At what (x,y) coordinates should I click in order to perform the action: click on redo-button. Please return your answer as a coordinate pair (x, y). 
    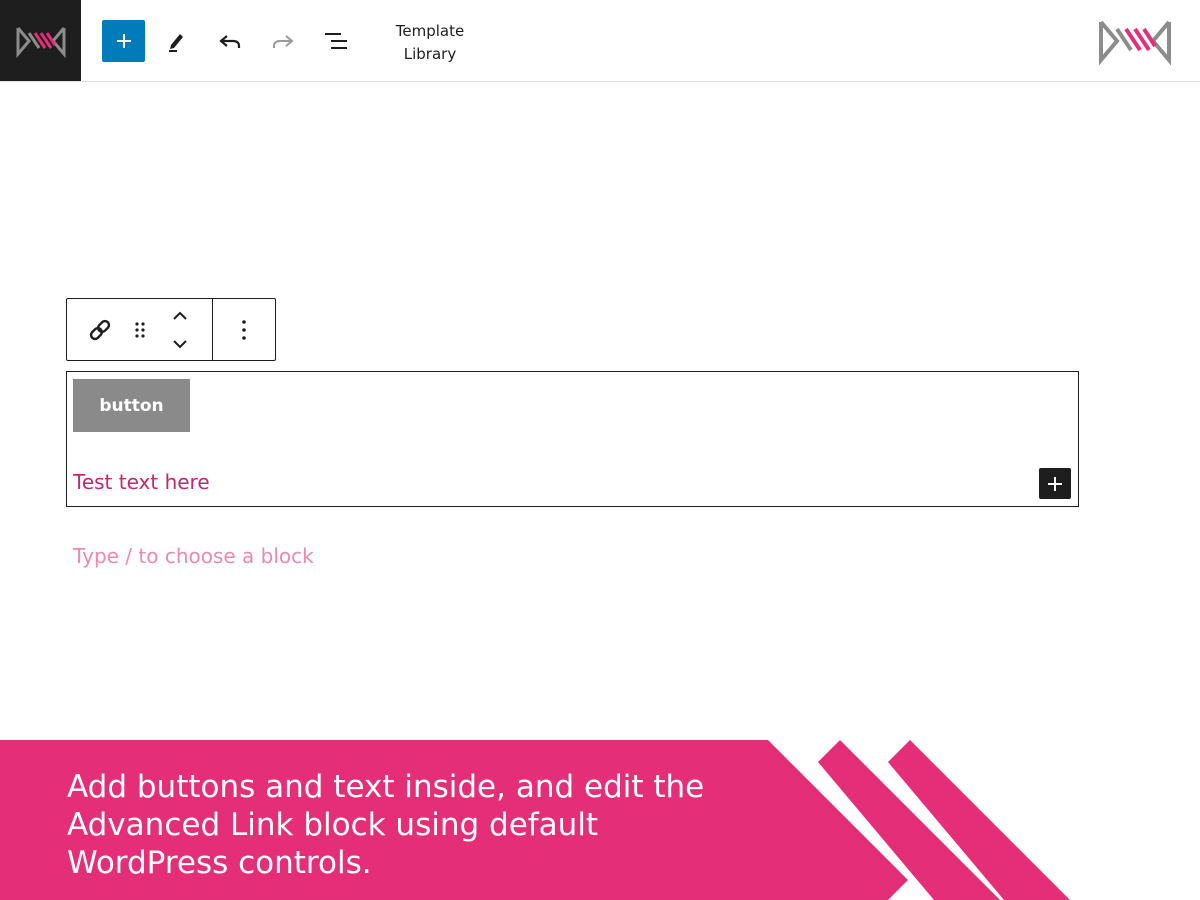
    Looking at the image, I should click on (283, 41).